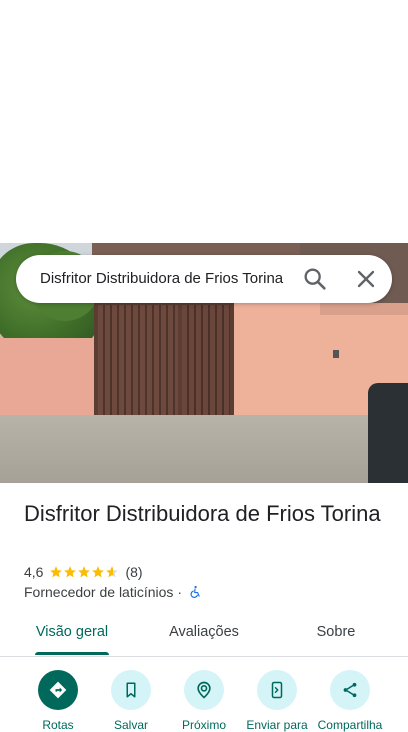  I want to click on search-button, so click(315, 279).